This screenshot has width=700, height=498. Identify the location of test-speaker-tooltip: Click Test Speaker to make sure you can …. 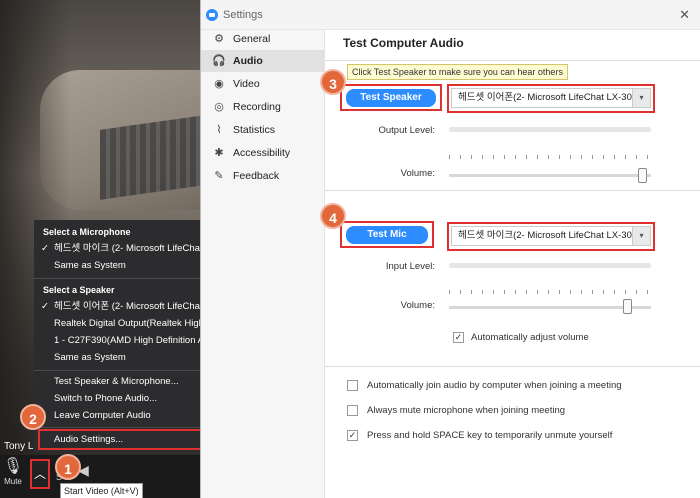
(457, 72).